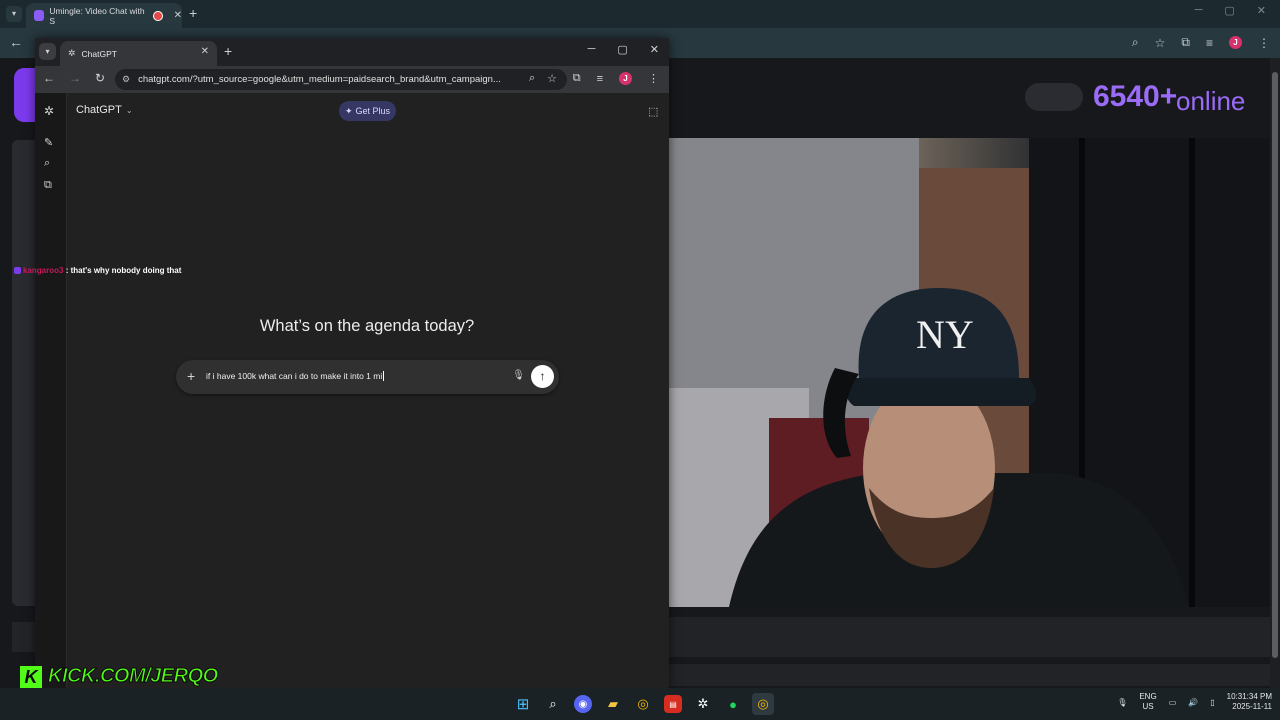 Image resolution: width=1280 pixels, height=720 pixels. Describe the element at coordinates (553, 704) in the screenshot. I see `taskbar-search-icon: ⌕` at that location.